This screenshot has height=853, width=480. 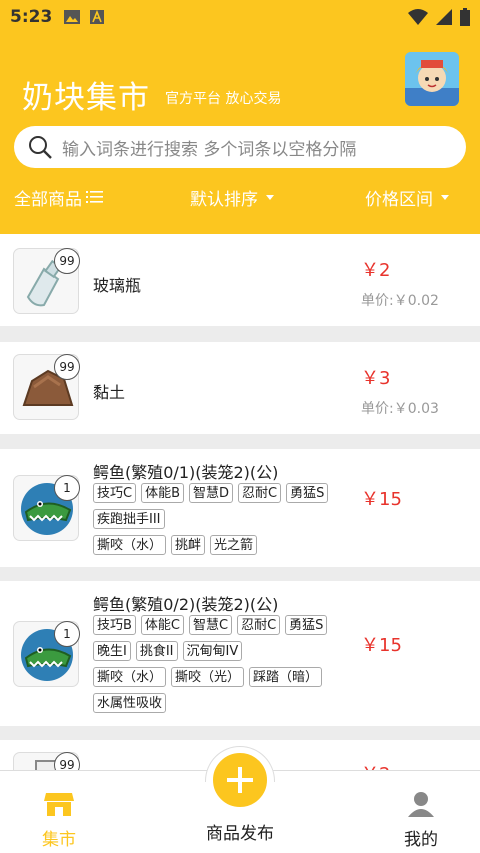 What do you see at coordinates (109, 392) in the screenshot?
I see `item-name: 黏土` at bounding box center [109, 392].